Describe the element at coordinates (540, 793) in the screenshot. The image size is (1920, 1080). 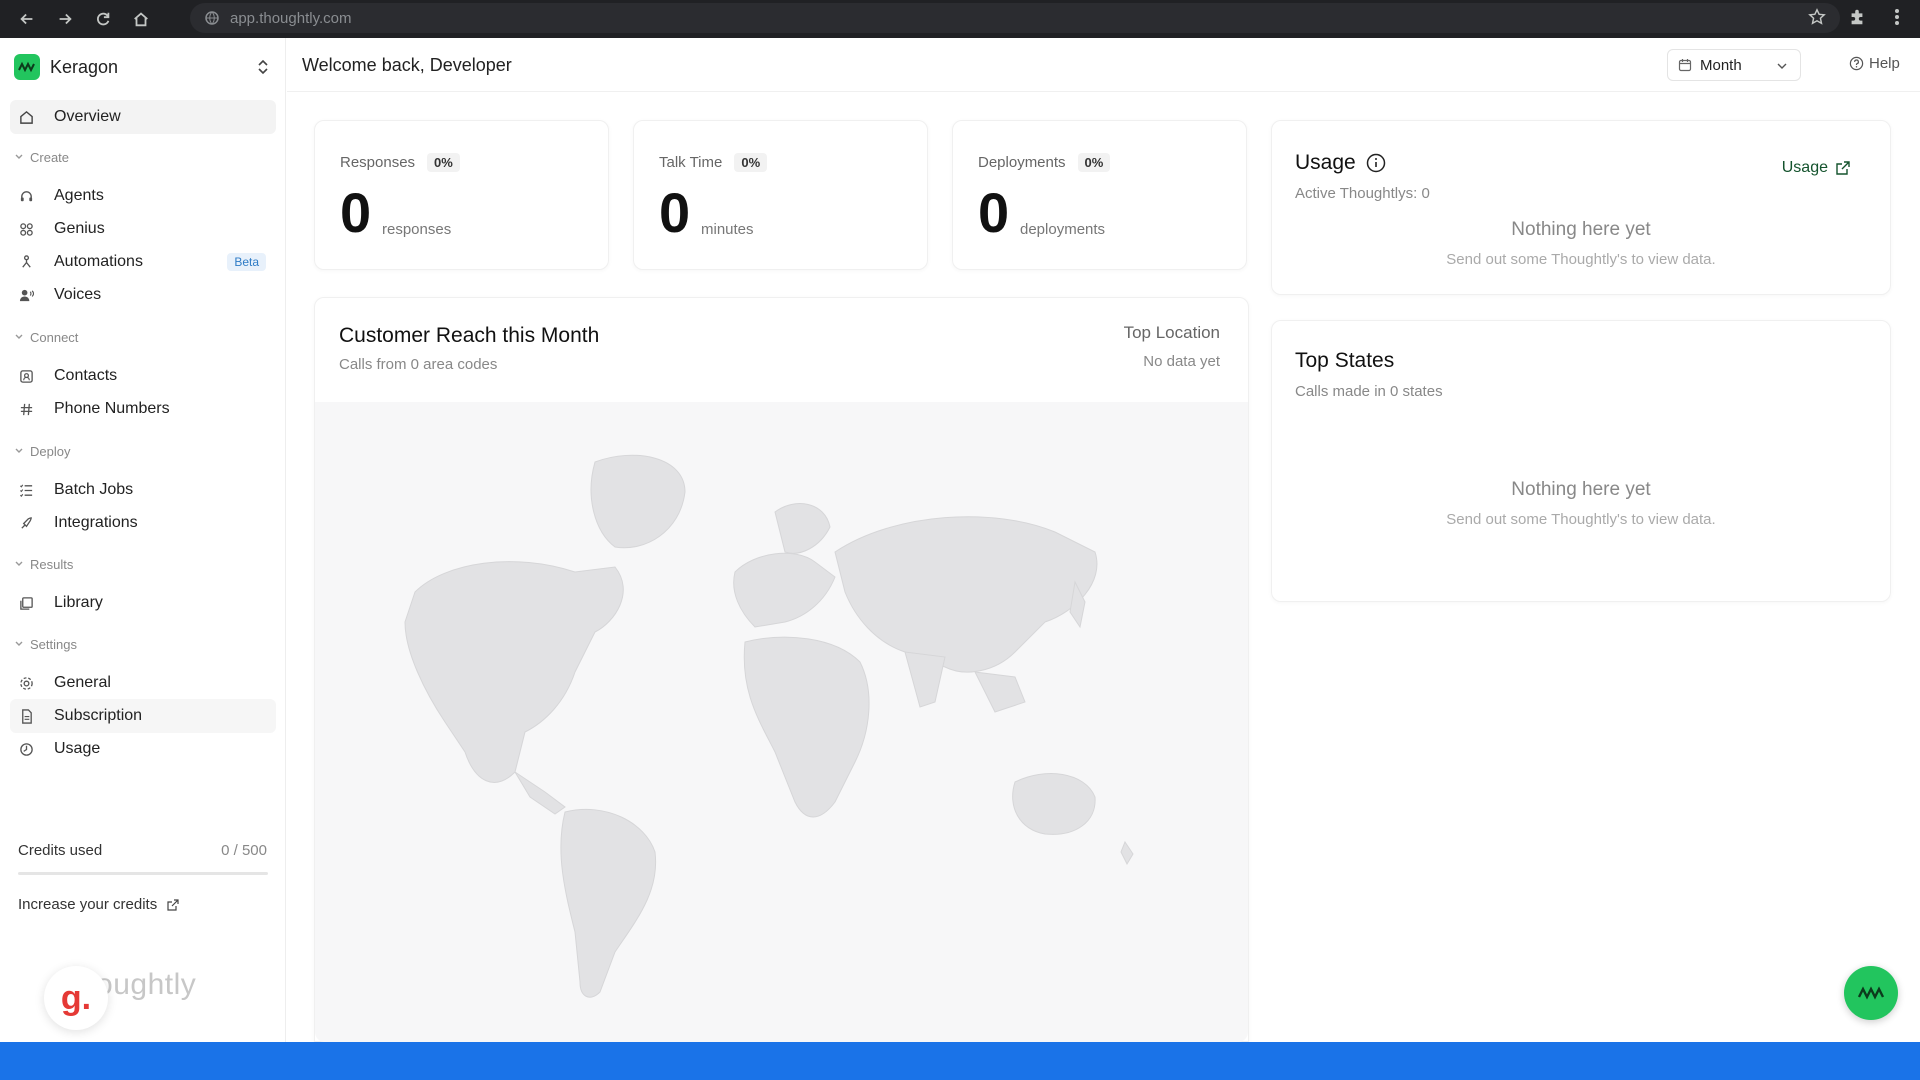
I see `map-central-america` at that location.